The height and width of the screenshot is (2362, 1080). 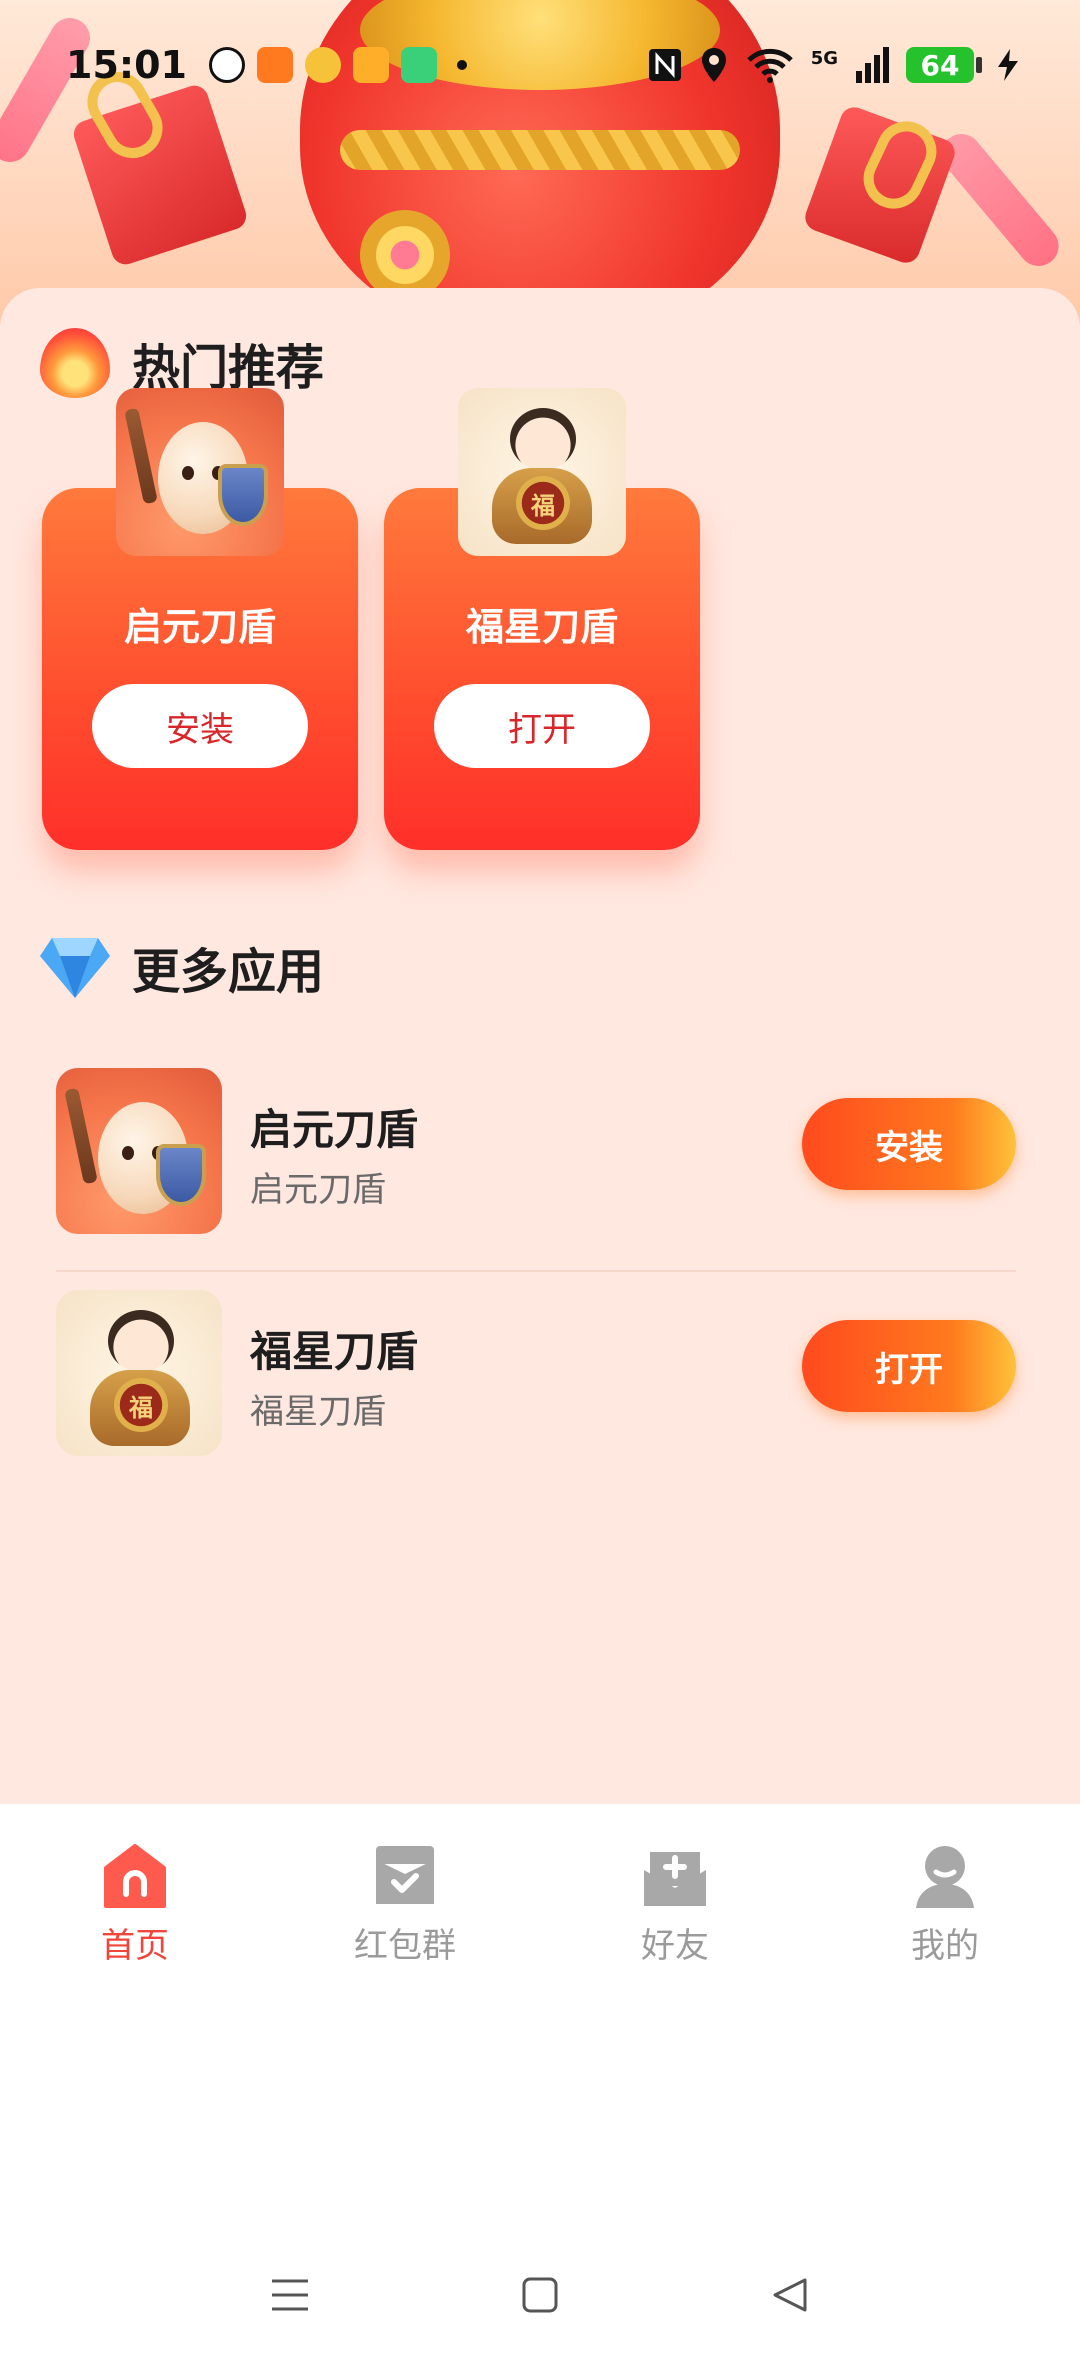 What do you see at coordinates (135, 1946) in the screenshot?
I see `nav-label: 首页` at bounding box center [135, 1946].